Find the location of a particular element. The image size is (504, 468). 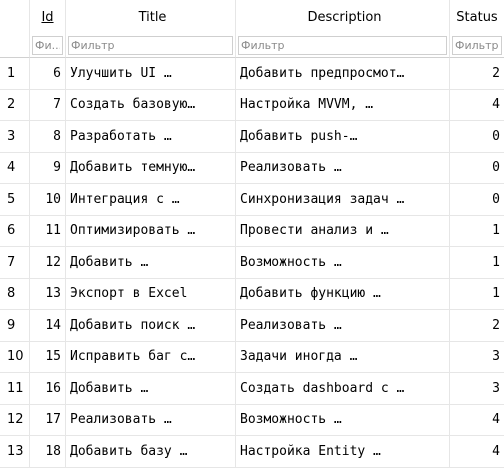

id-cell: 16 is located at coordinates (48, 389).